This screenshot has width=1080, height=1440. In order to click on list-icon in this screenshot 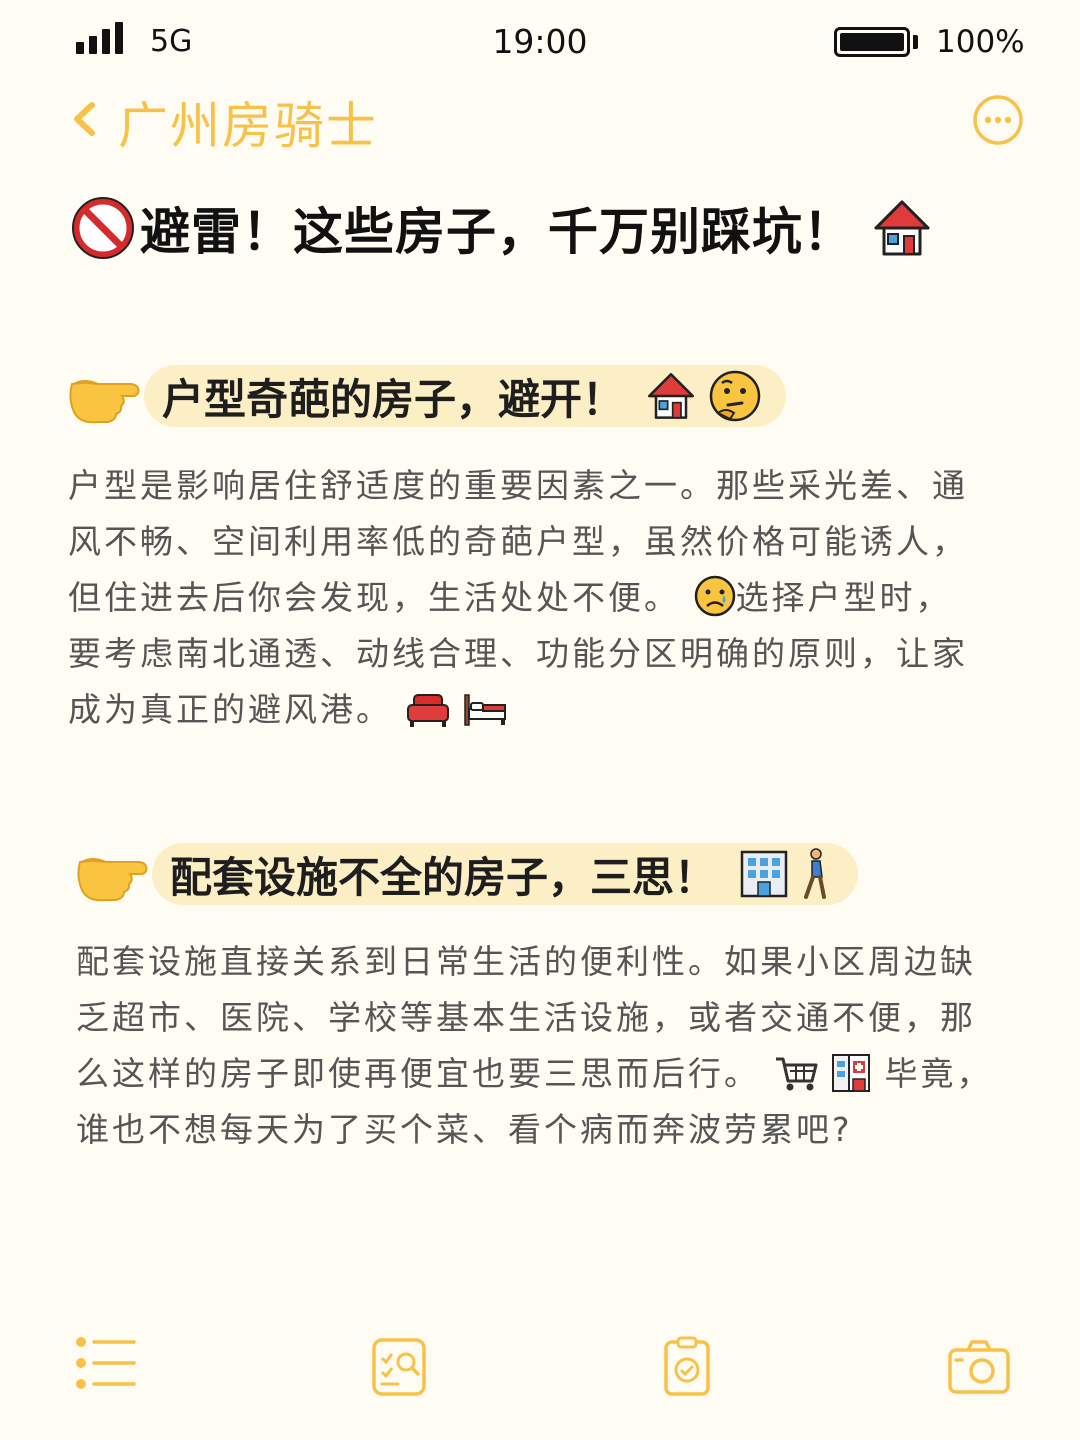, I will do `click(105, 1363)`.